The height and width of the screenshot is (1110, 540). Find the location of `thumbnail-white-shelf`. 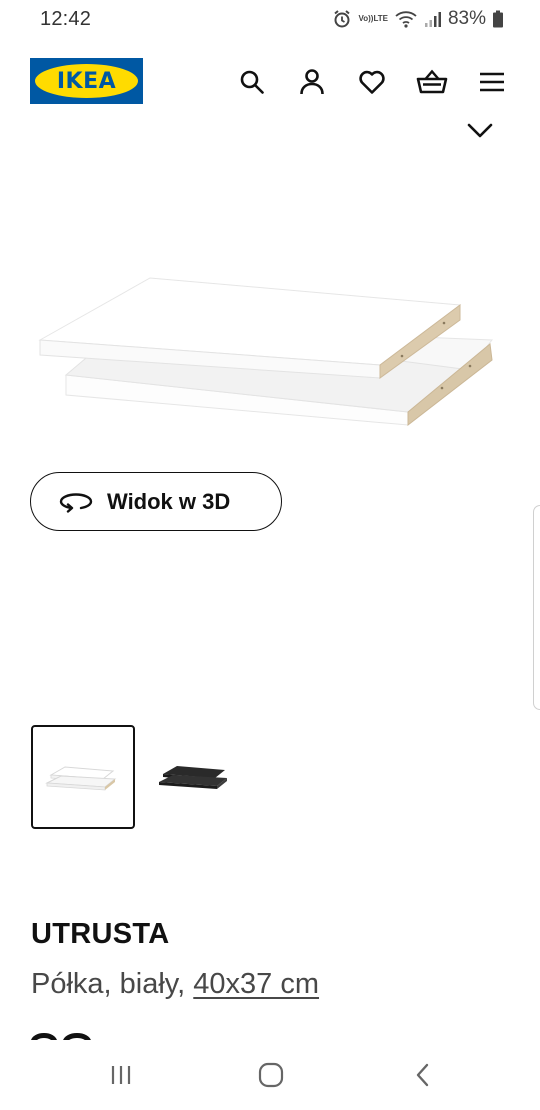

thumbnail-white-shelf is located at coordinates (83, 777).